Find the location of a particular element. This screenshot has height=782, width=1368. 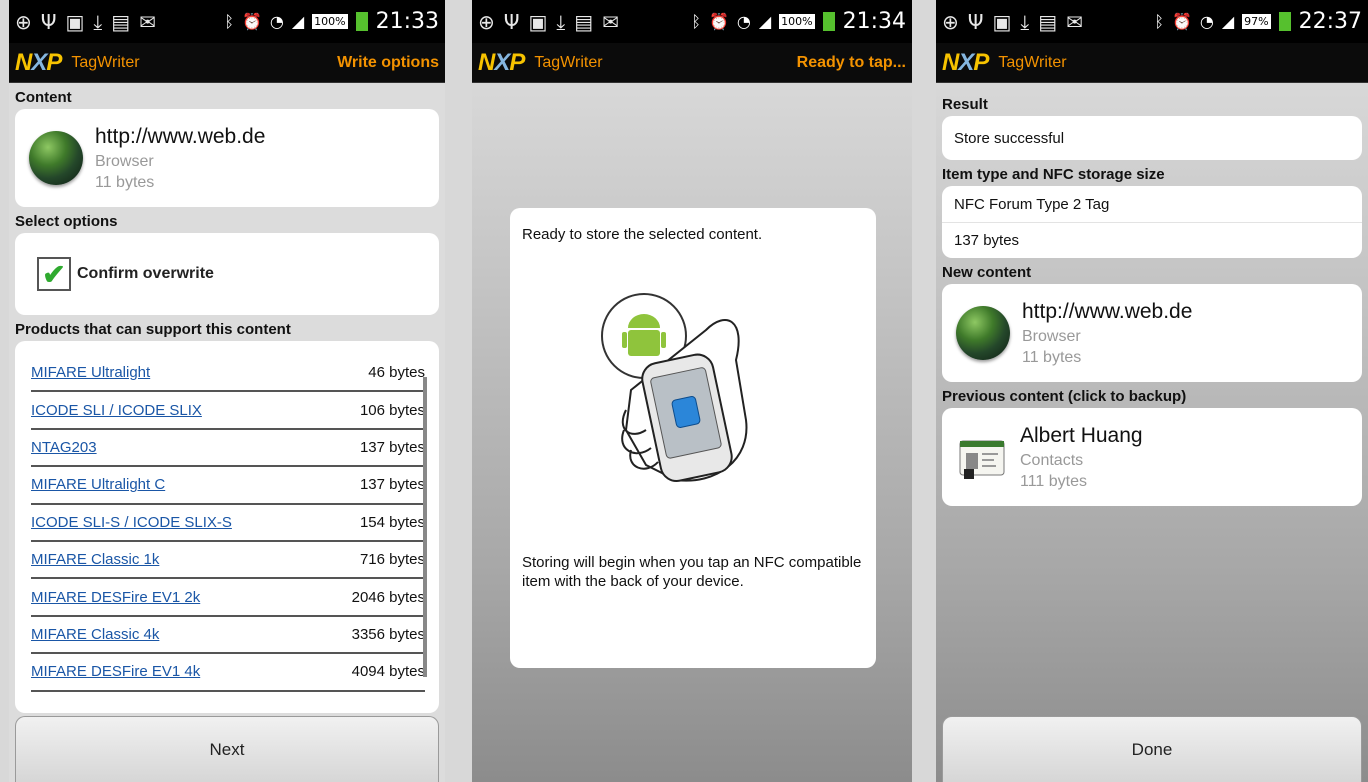

item-type: NFC Forum Type 2 Tag is located at coordinates (1032, 204).